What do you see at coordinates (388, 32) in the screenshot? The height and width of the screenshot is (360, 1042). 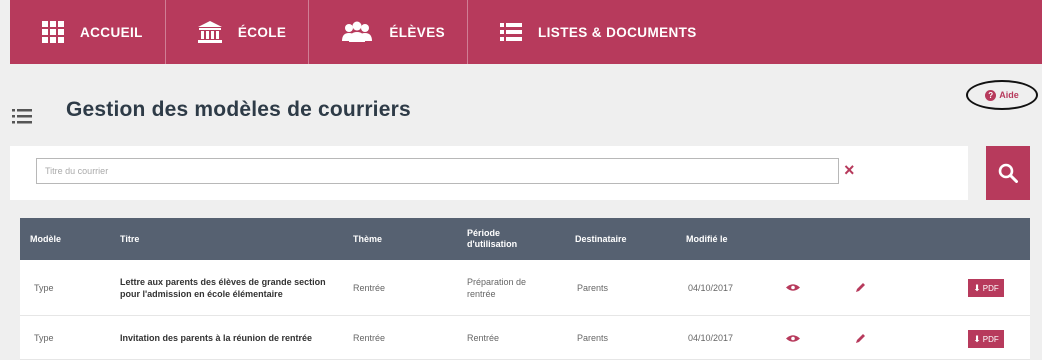 I see `nav-item-eleves: ÉLÈVES` at bounding box center [388, 32].